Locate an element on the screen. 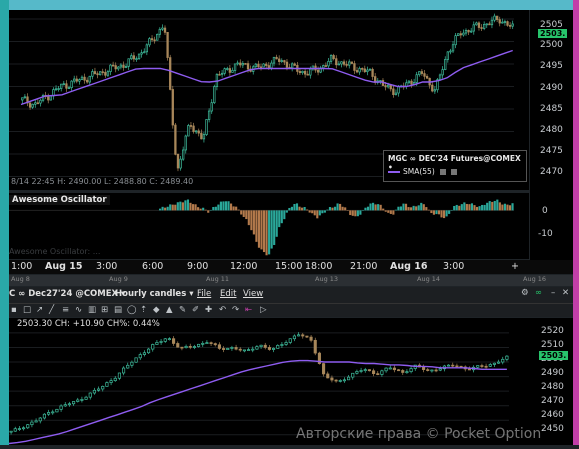 Image resolution: width=579 pixels, height=449 pixels. legend-sma-label: SMA(55) is located at coordinates (419, 171).